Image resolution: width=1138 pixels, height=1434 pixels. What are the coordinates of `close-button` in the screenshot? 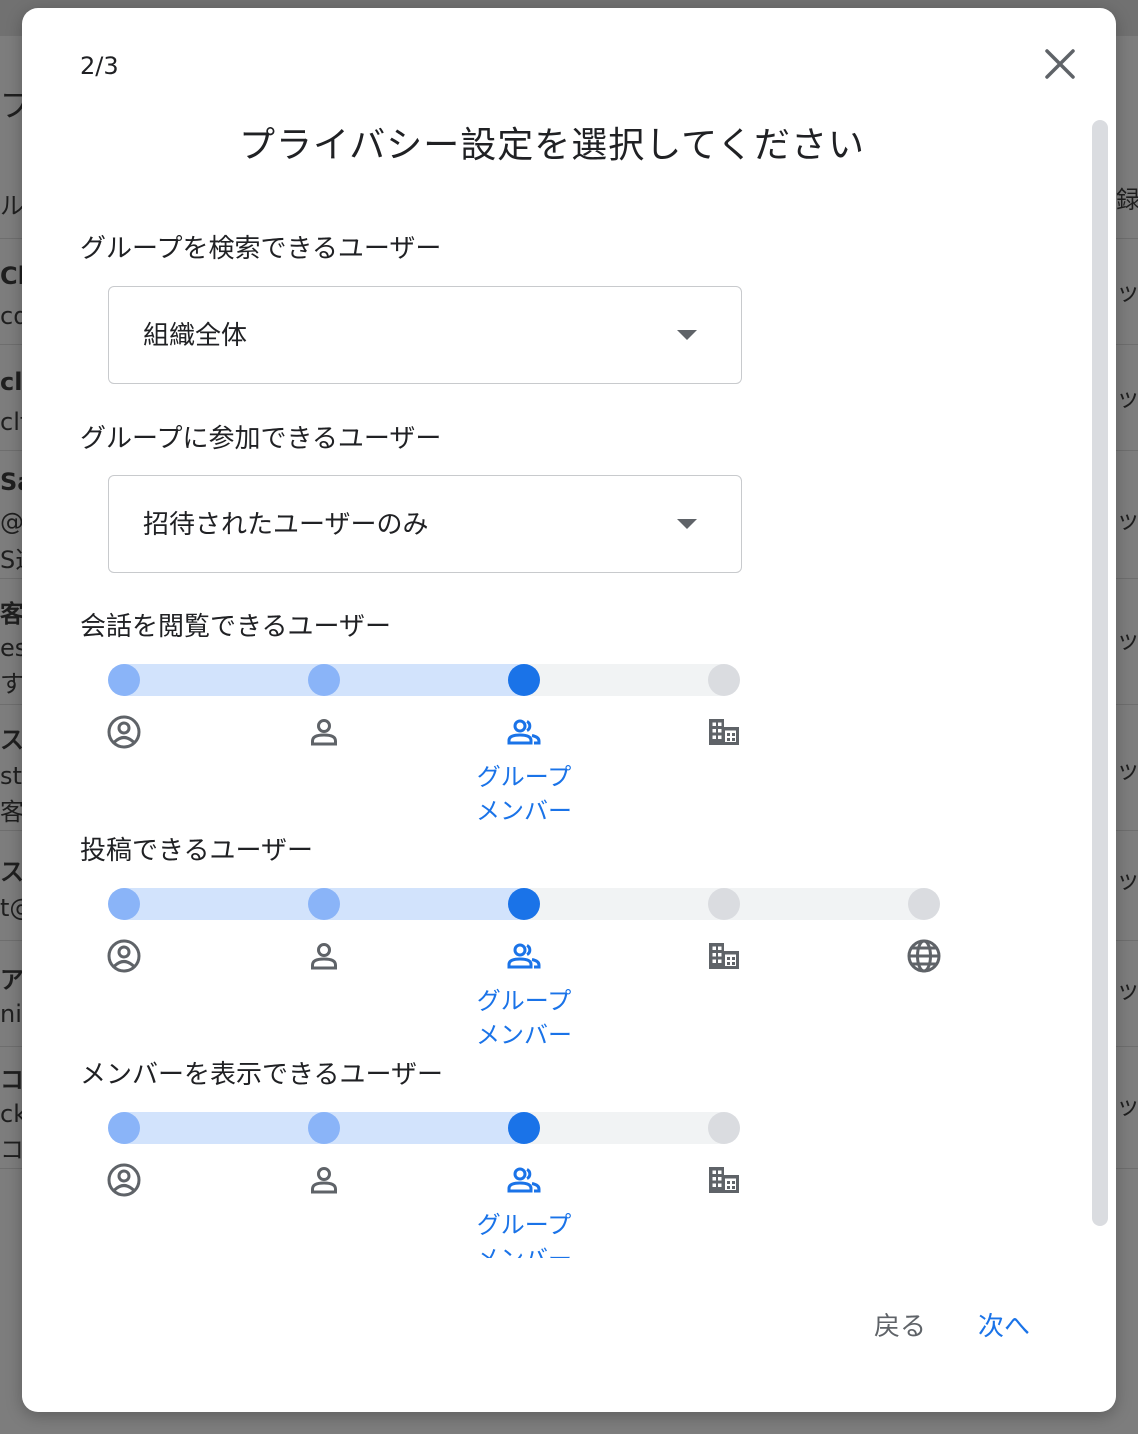 It's located at (1060, 64).